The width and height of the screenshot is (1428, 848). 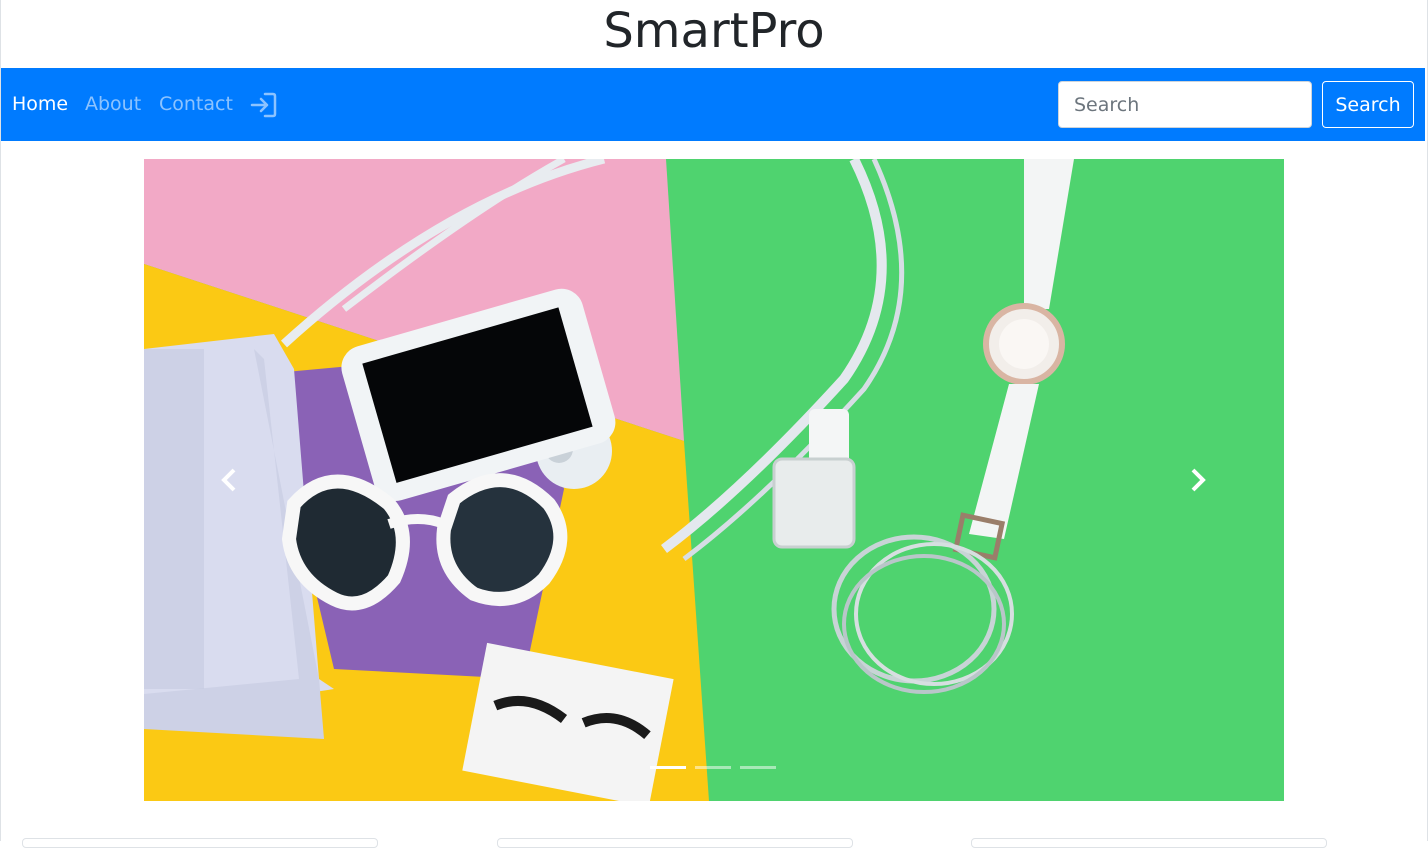 I want to click on nav-contact-link: Contact, so click(x=196, y=104).